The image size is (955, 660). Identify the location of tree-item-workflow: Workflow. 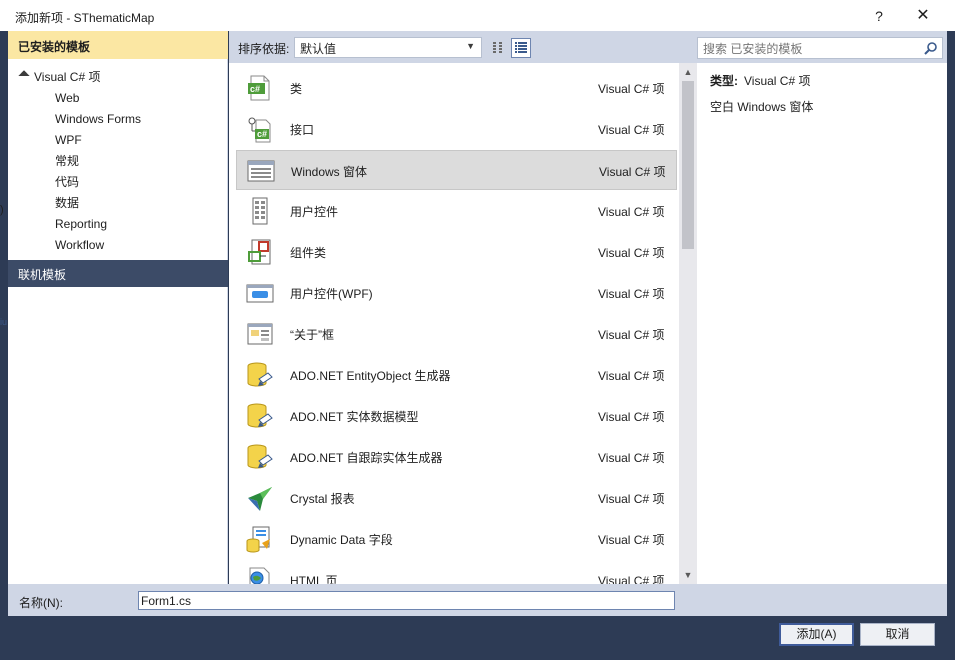
(79, 245).